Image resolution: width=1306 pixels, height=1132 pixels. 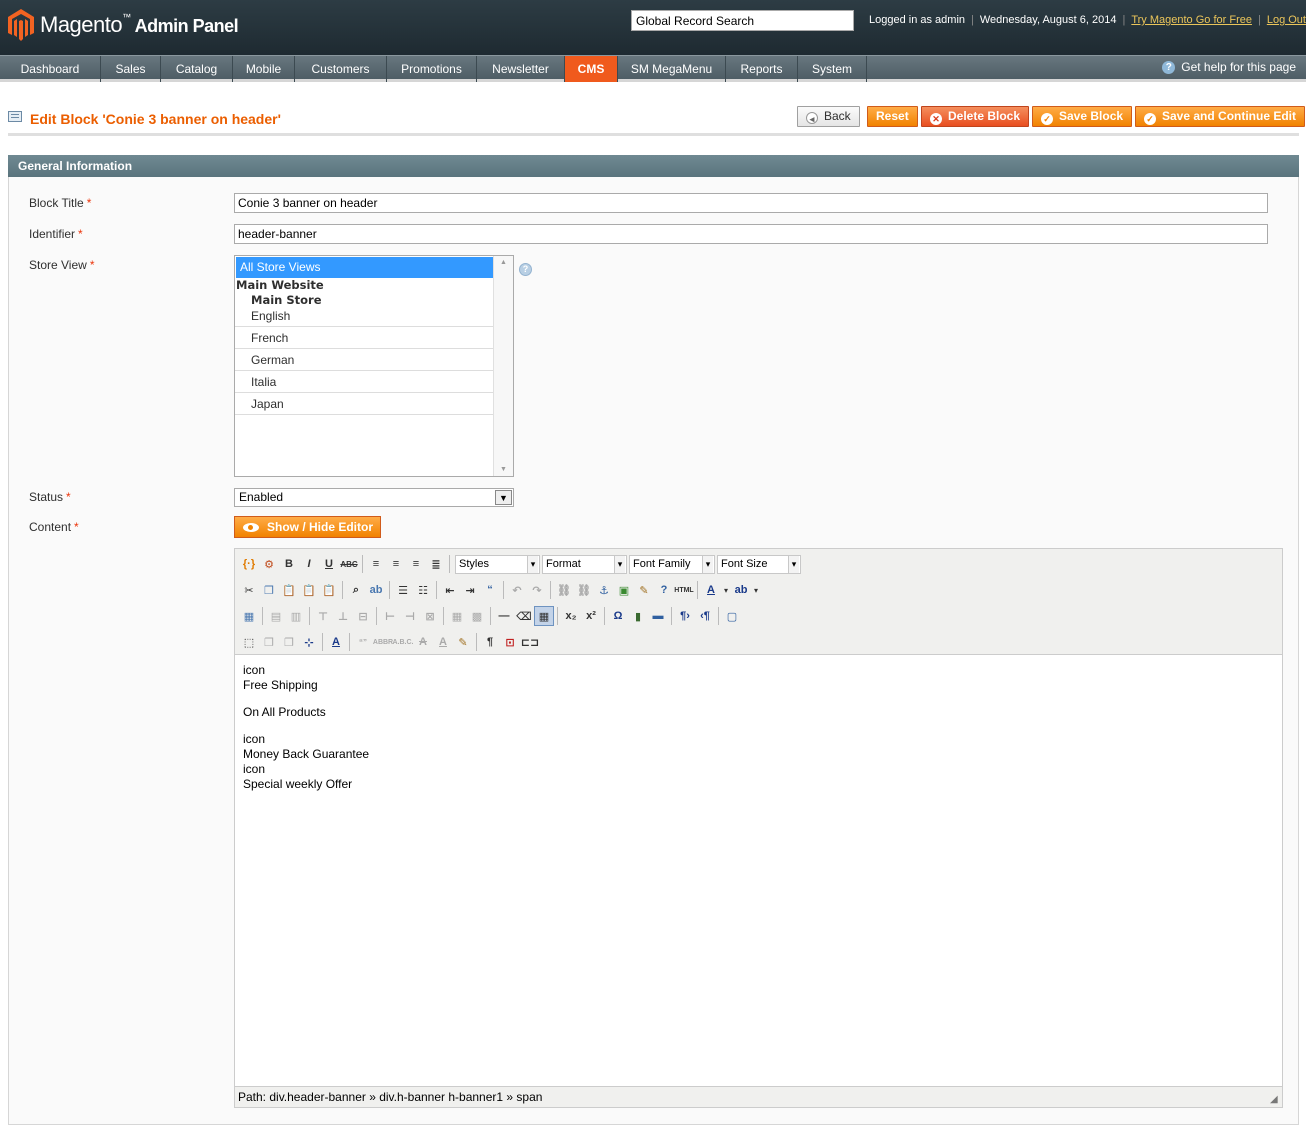 What do you see at coordinates (383, 642) in the screenshot?
I see `abbr-icon: ABBR` at bounding box center [383, 642].